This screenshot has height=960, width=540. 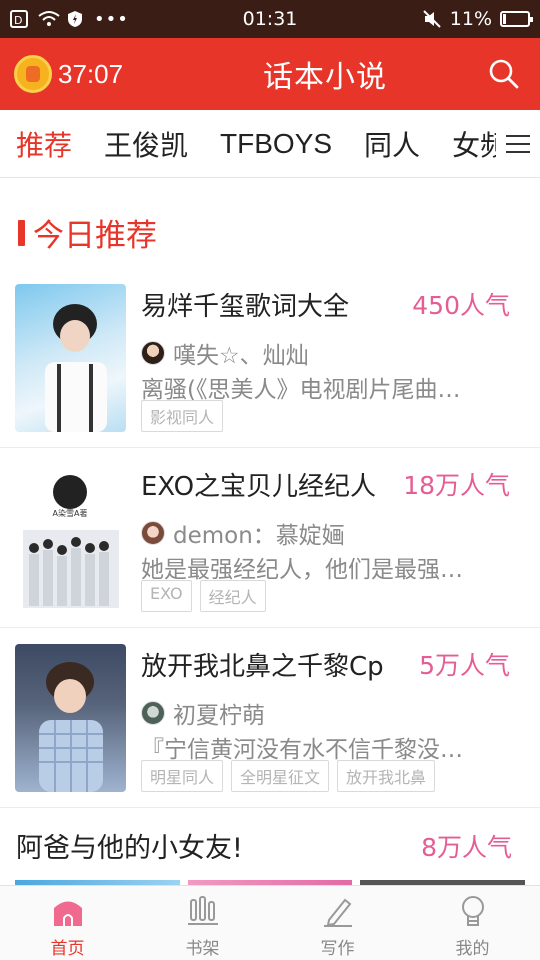 What do you see at coordinates (182, 776) in the screenshot?
I see `tag: 明星同人` at bounding box center [182, 776].